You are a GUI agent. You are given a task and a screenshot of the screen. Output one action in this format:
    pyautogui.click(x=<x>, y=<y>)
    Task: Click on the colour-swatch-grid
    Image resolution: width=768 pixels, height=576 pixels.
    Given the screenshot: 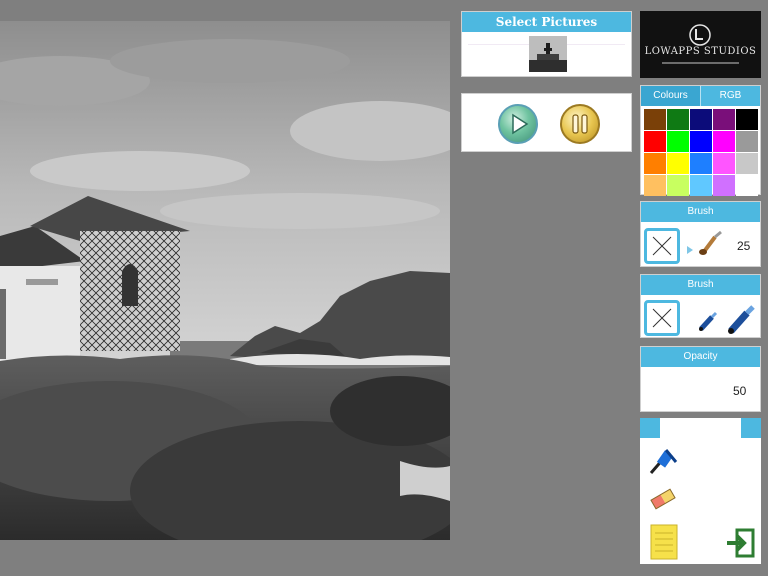 What is the action you would take?
    pyautogui.click(x=701, y=152)
    